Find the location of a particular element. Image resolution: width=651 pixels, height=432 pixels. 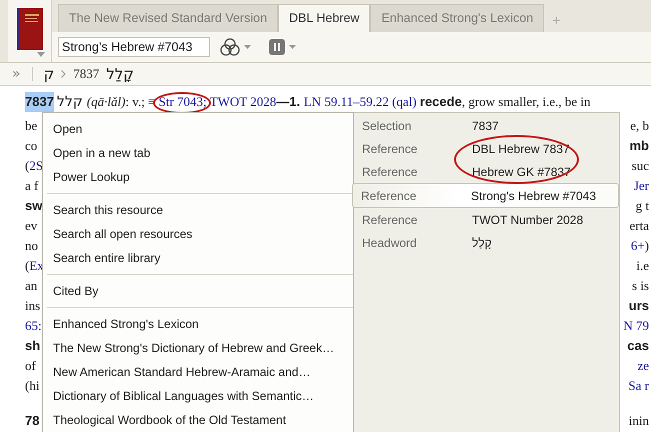

breadcrumb-headword: קָלַל is located at coordinates (120, 74).